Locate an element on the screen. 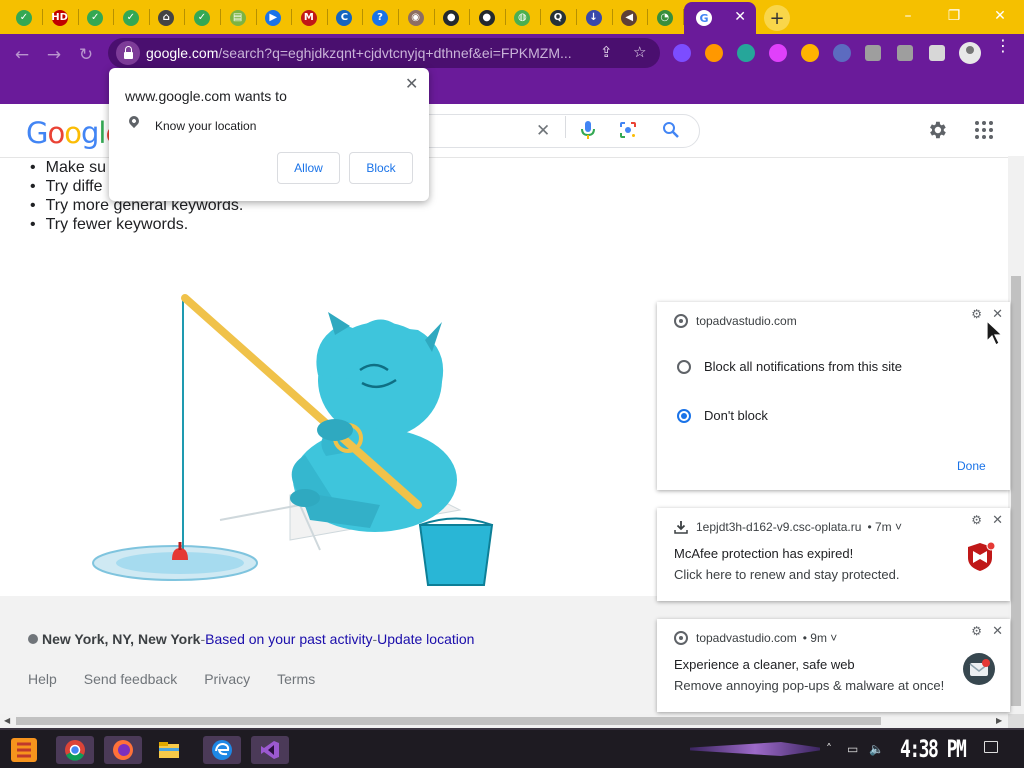 This screenshot has height=768, width=1024. browser-tab: HD is located at coordinates (60, 17).